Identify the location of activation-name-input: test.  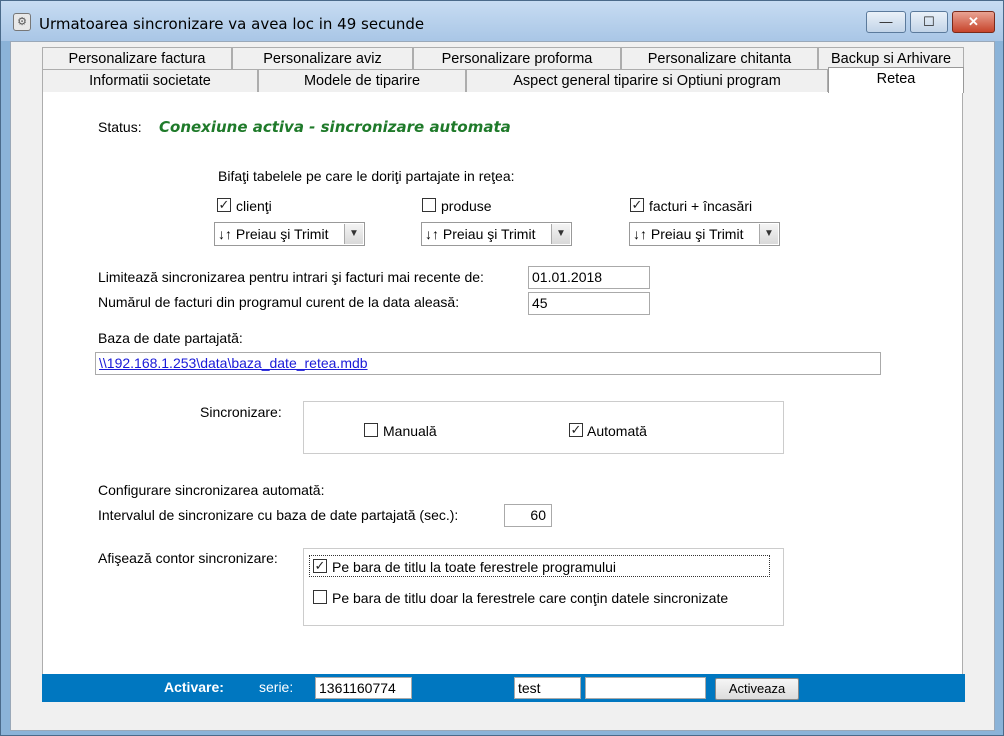
(547, 688).